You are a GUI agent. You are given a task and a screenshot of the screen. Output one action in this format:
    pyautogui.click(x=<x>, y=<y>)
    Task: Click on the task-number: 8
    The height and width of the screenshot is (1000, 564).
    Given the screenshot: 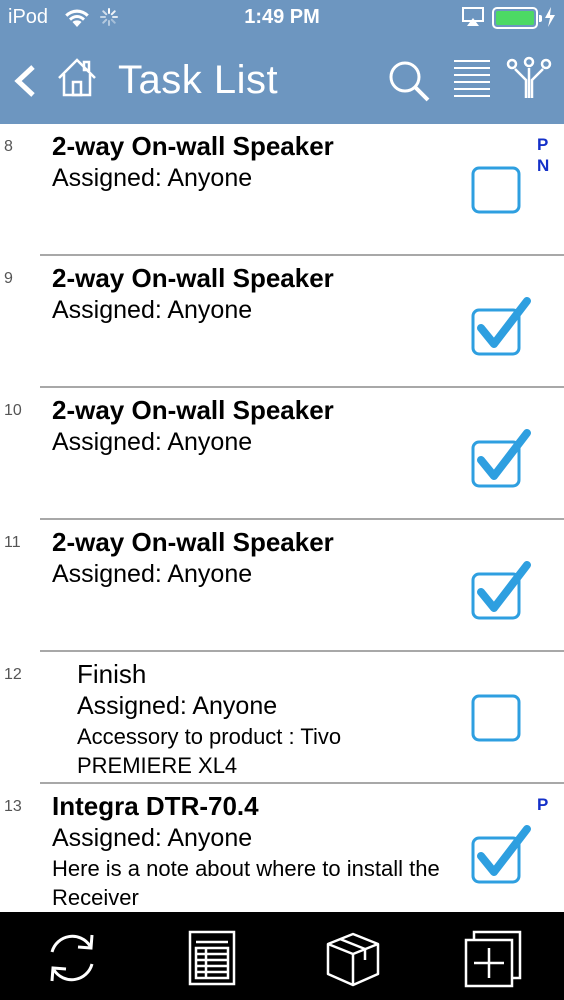 What is the action you would take?
    pyautogui.click(x=8, y=146)
    